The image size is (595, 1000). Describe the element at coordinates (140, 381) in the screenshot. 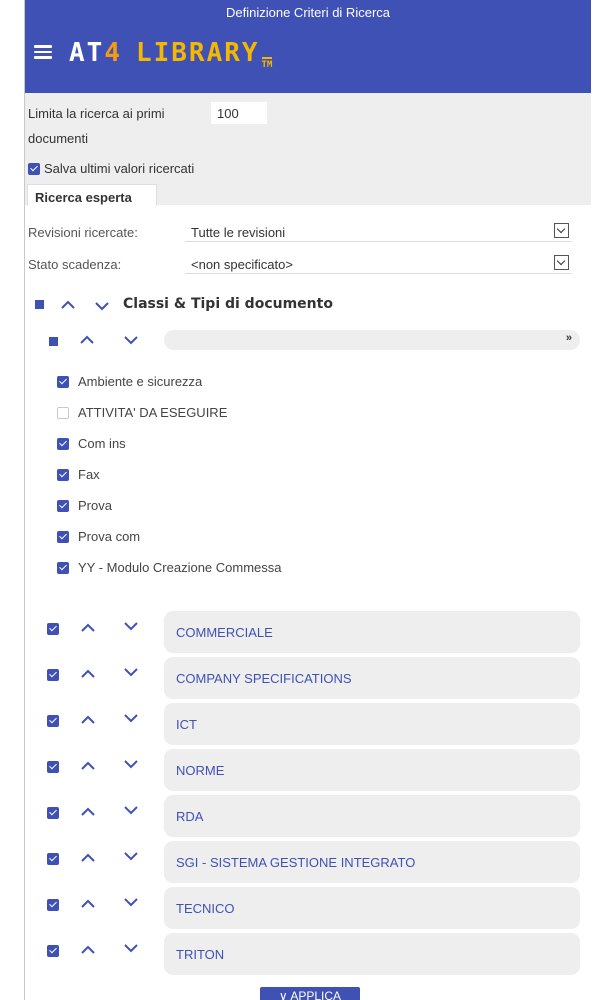

I see `doc-type-label: Ambiente e sicurezza` at that location.